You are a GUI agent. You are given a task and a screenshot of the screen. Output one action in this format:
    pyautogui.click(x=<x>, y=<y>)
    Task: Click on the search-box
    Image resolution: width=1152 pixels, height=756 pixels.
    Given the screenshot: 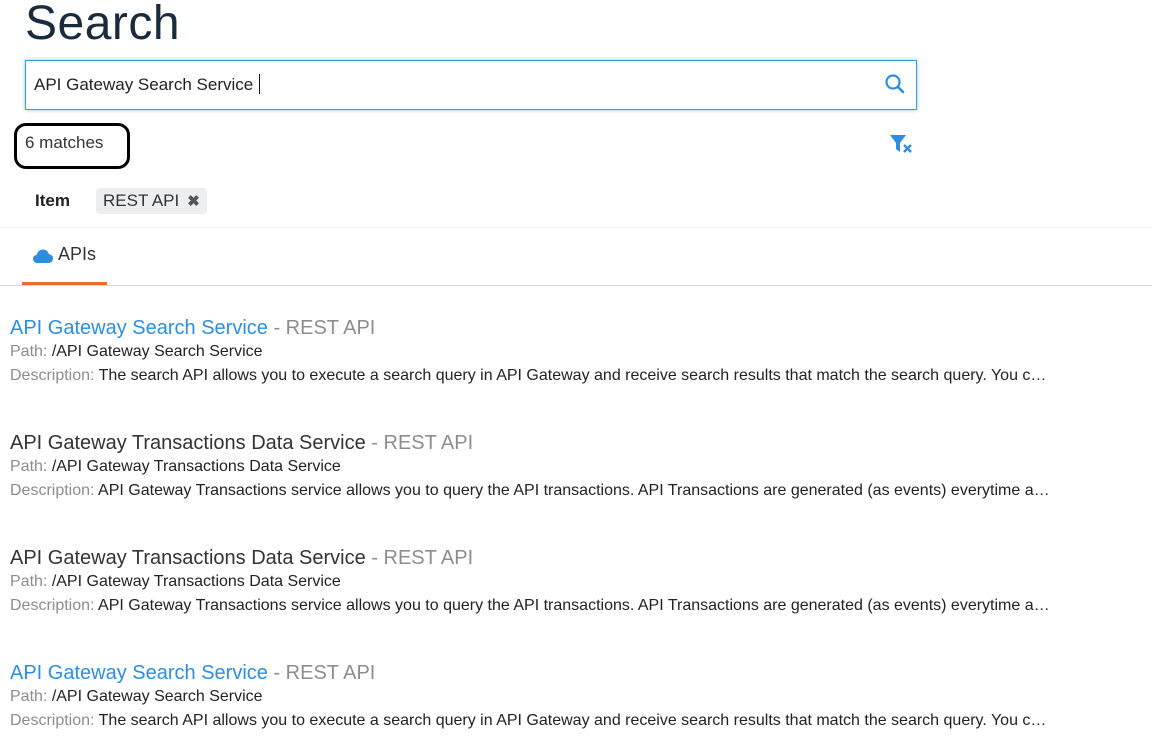 What is the action you would take?
    pyautogui.click(x=471, y=85)
    